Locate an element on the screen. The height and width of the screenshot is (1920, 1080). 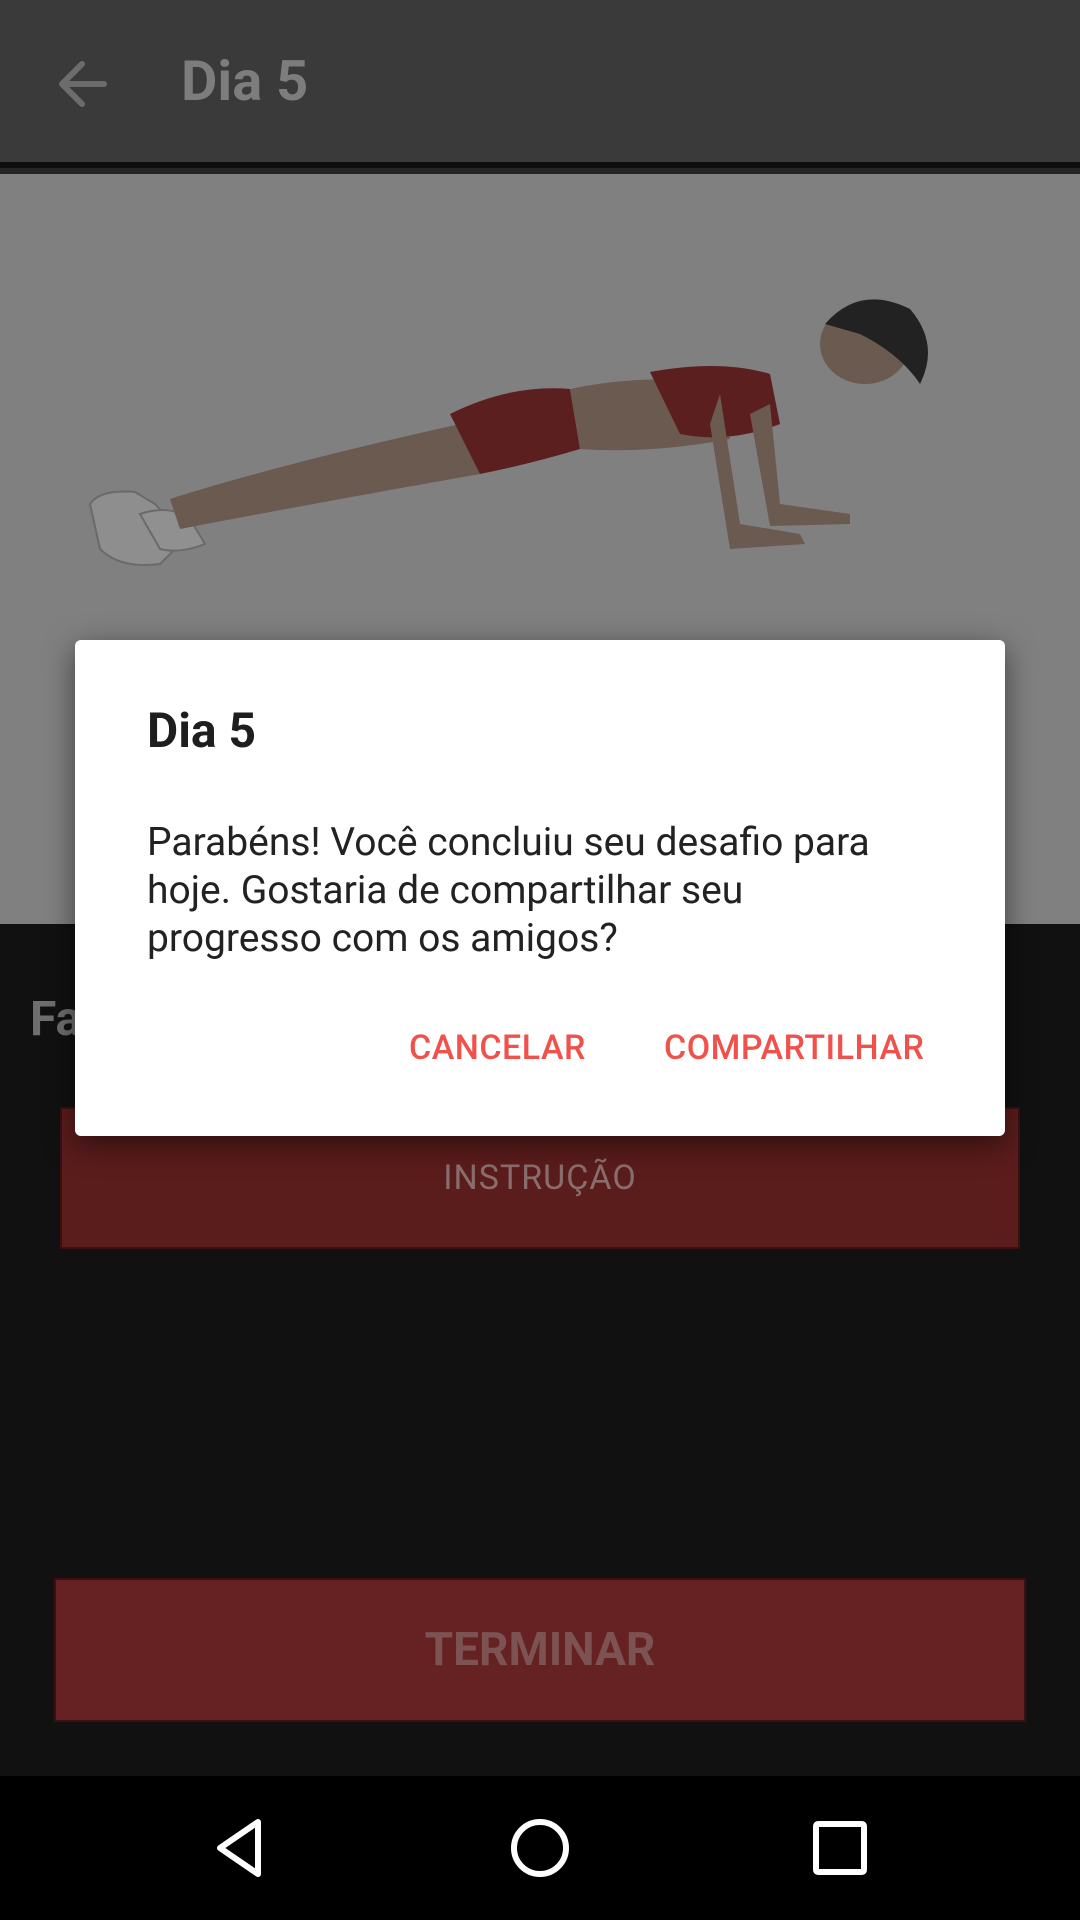
home-circle-icon is located at coordinates (540, 1848).